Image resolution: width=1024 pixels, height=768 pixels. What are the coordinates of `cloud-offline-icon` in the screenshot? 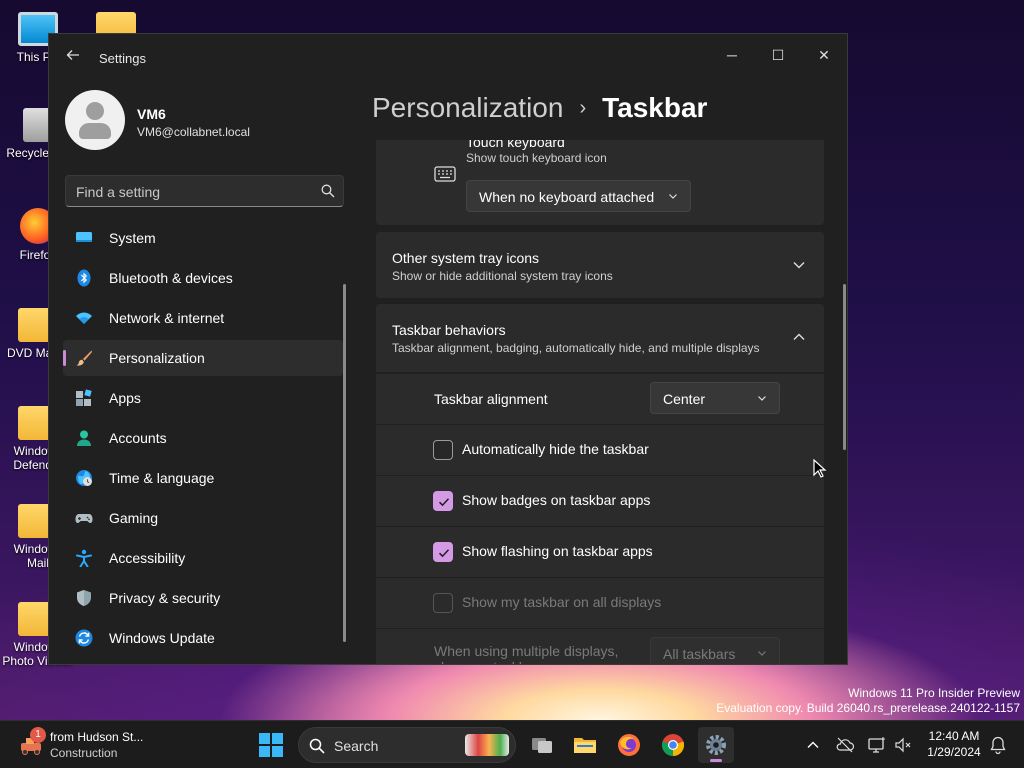 It's located at (845, 745).